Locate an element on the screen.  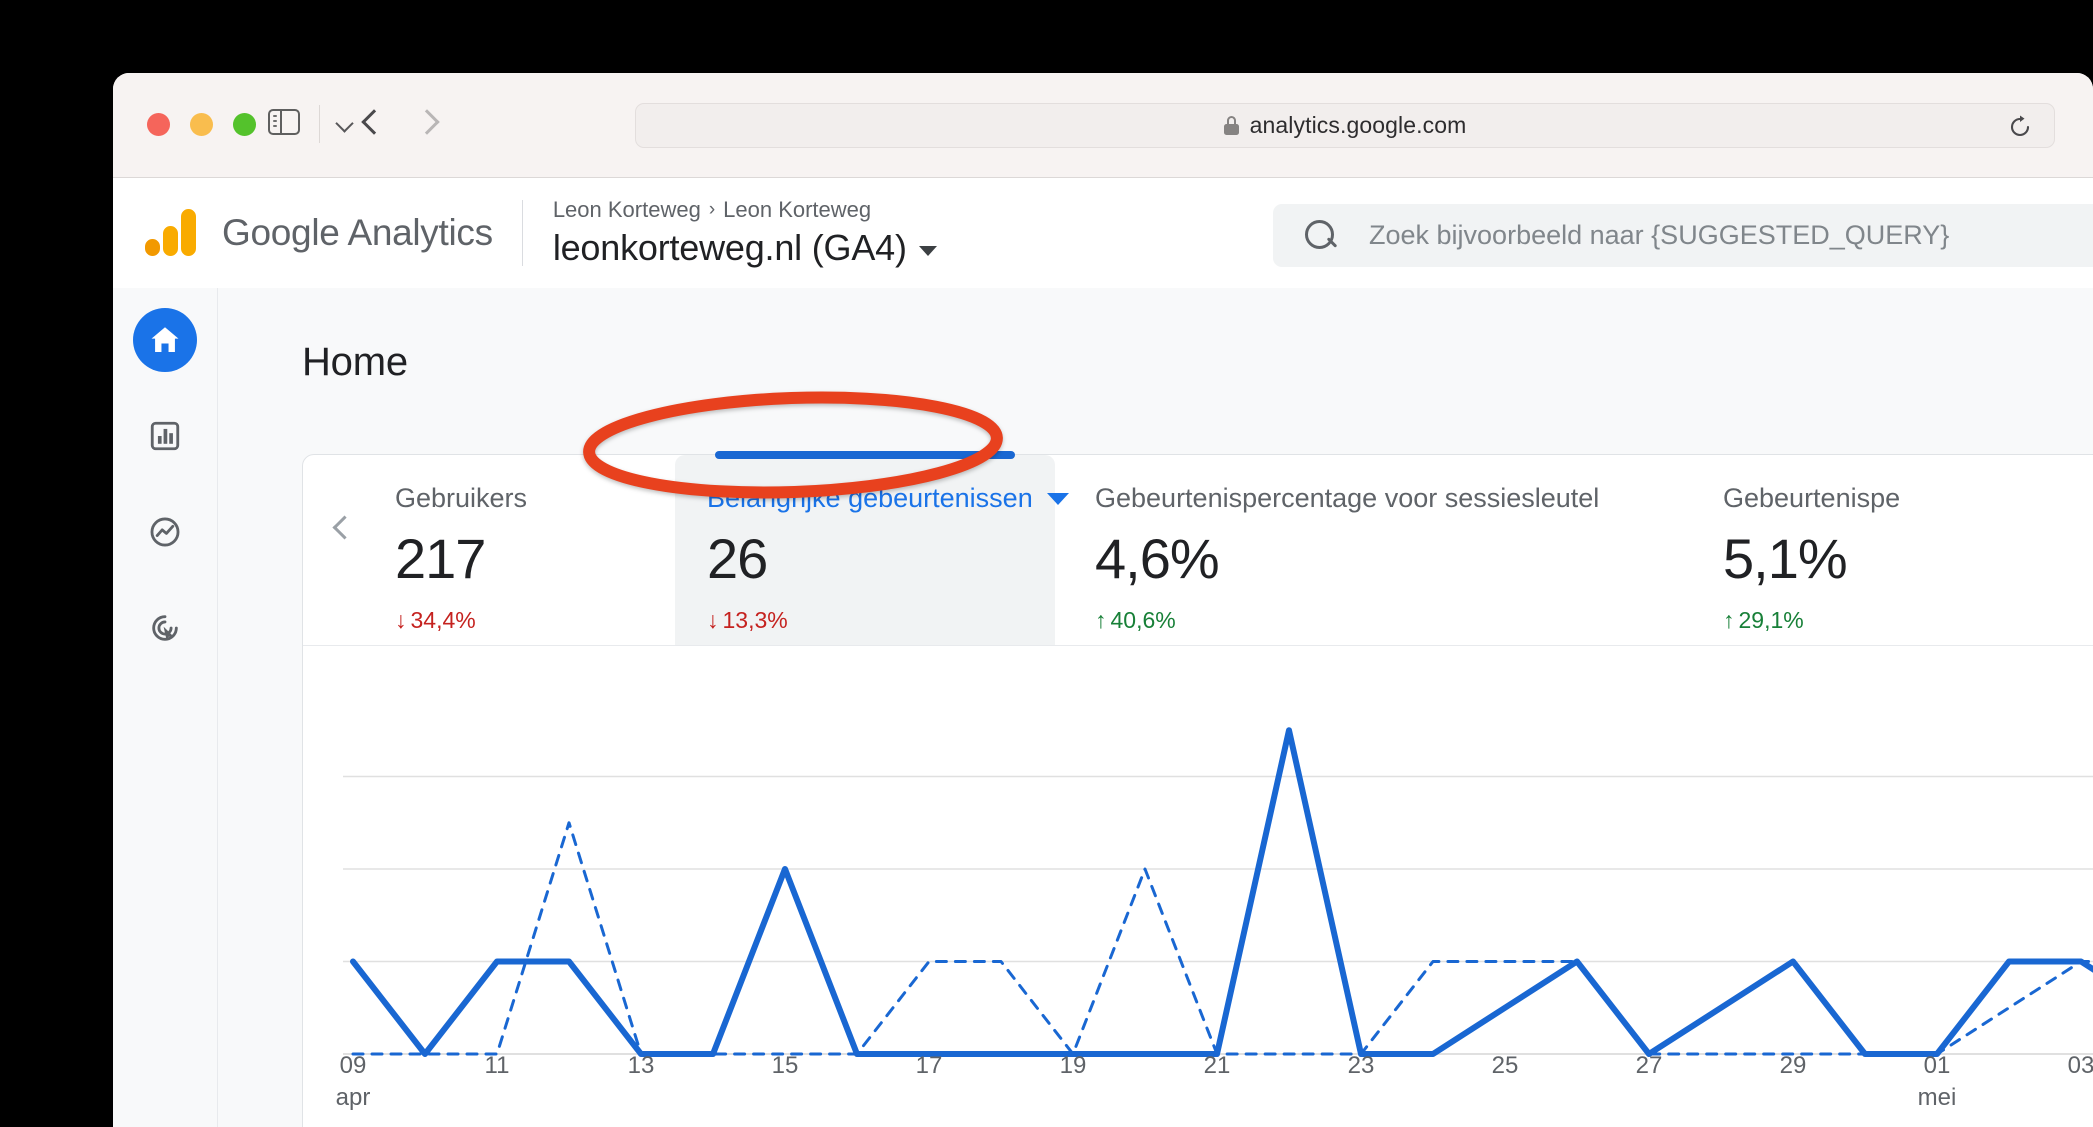
address-bar: analytics.google.com is located at coordinates (1345, 125).